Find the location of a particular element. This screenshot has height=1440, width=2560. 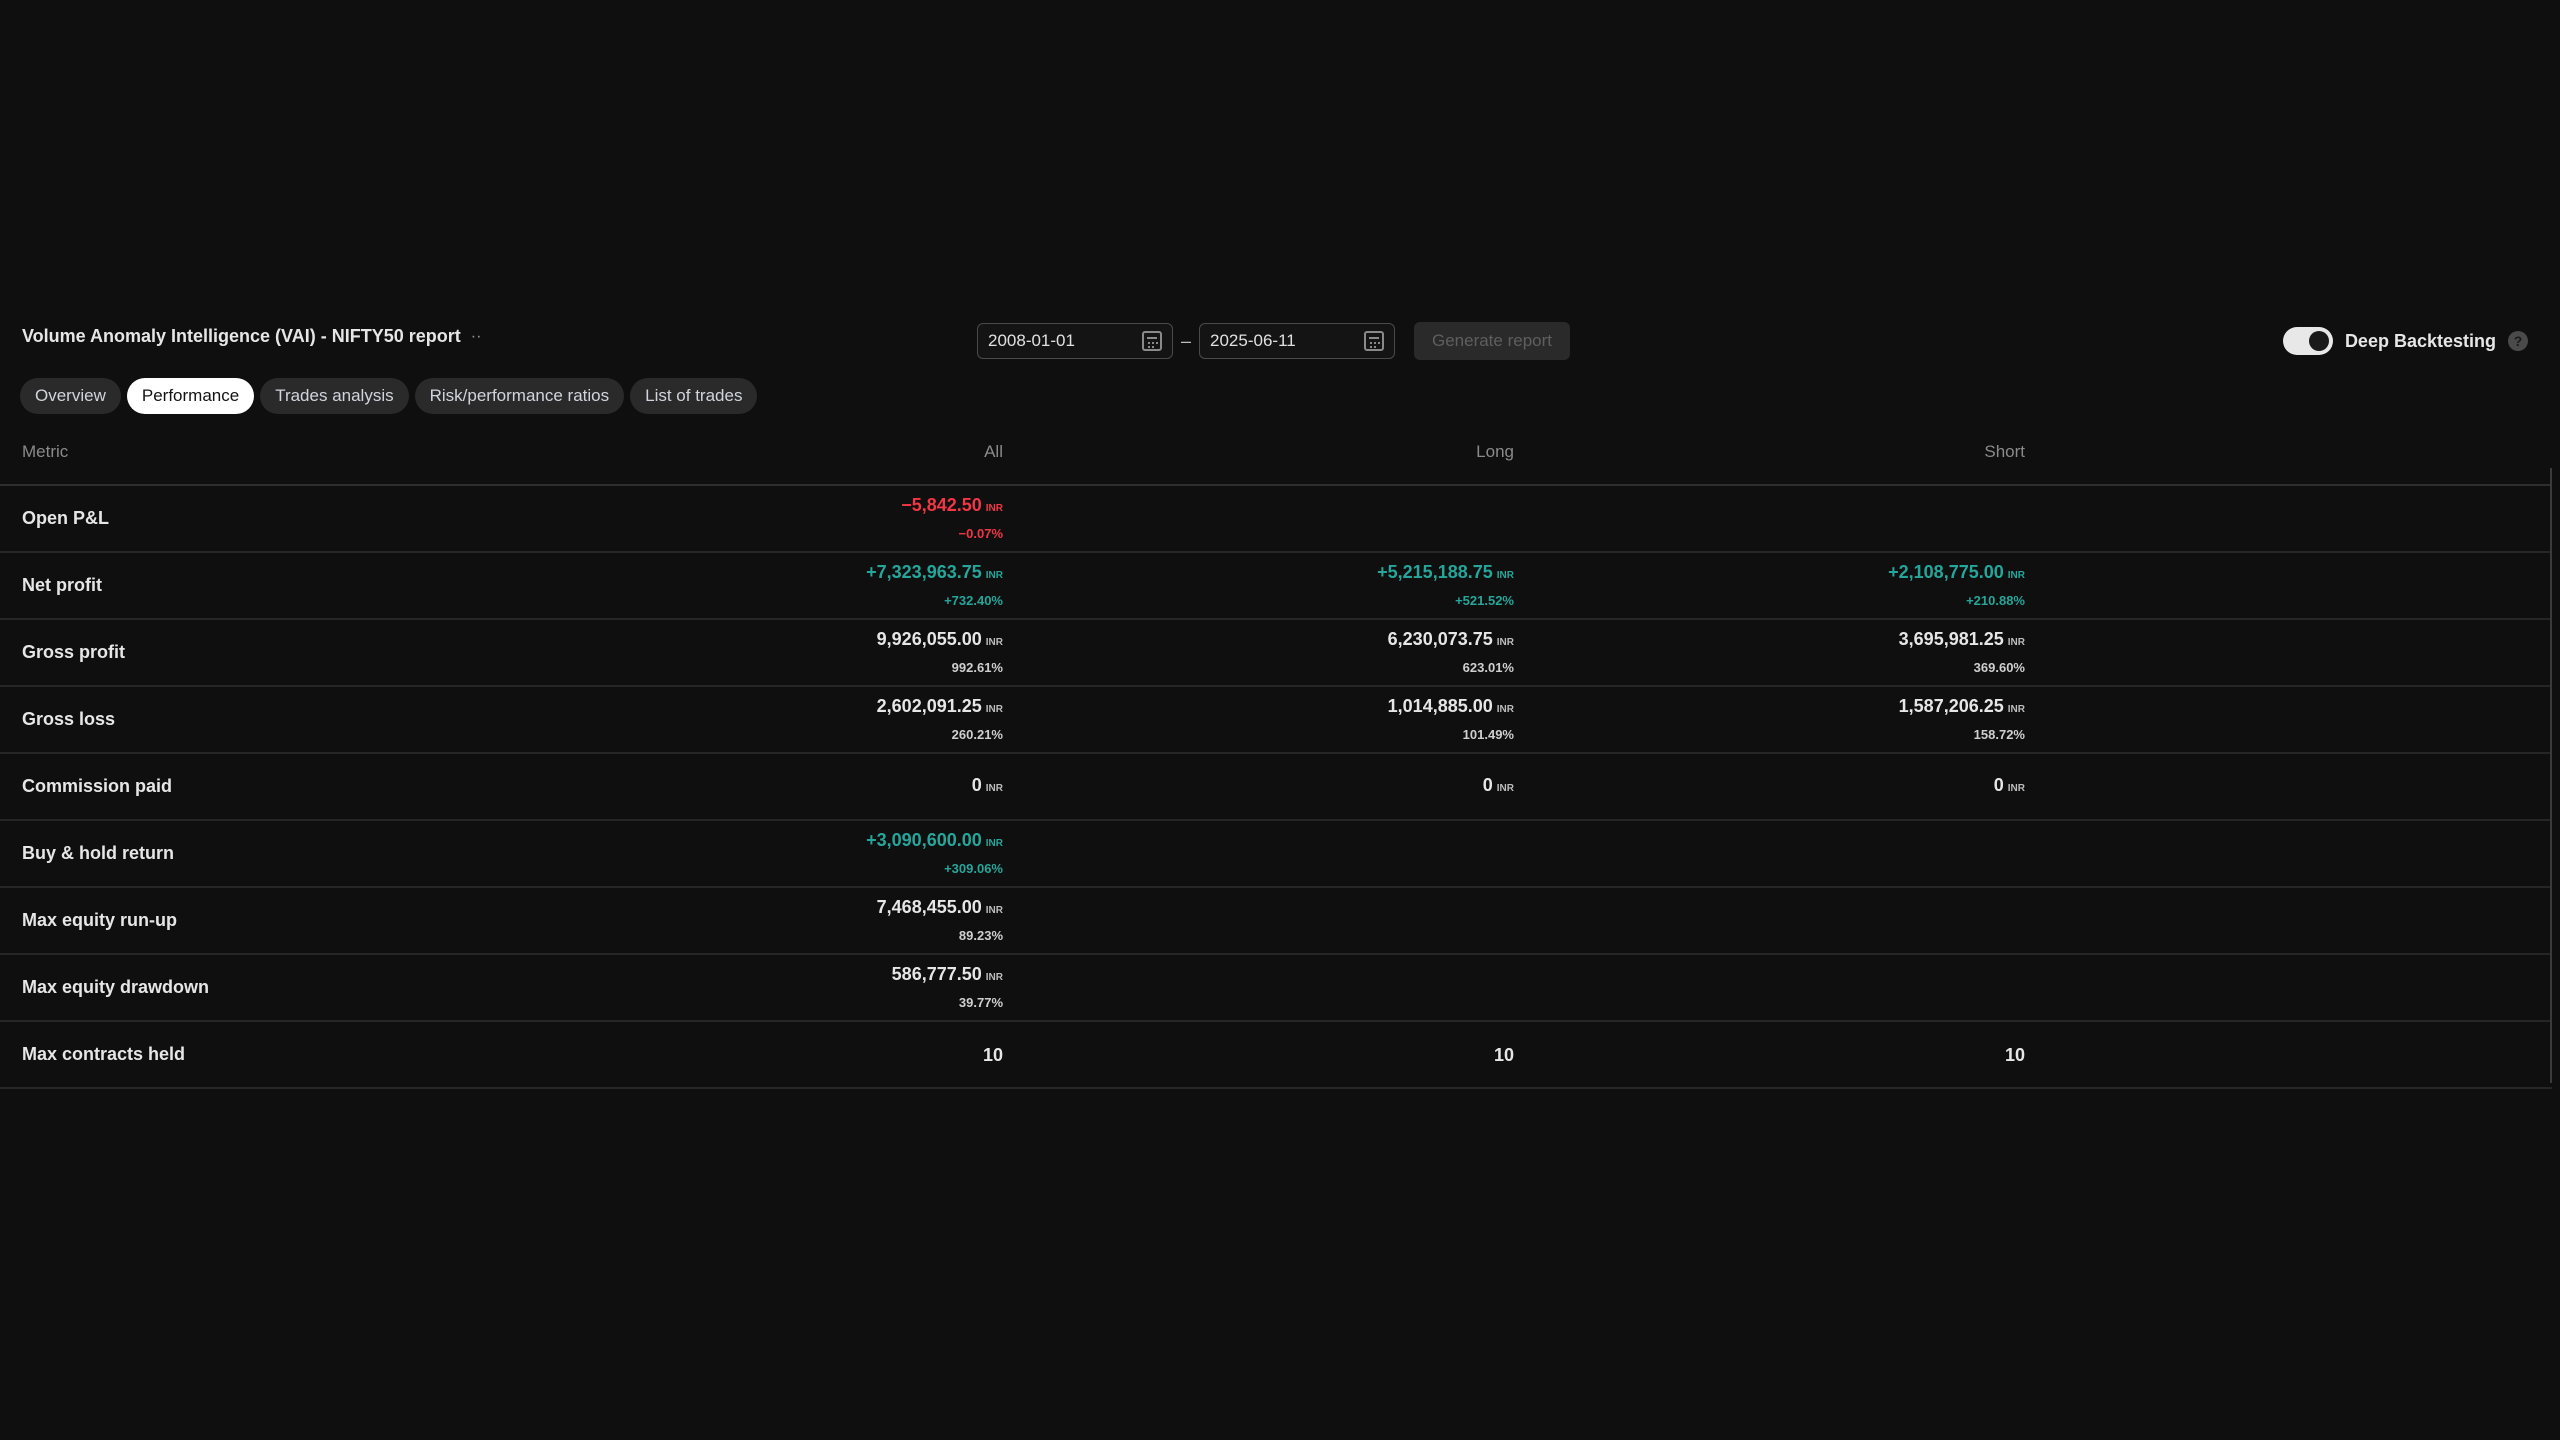

value-text: 10 is located at coordinates (2014, 1054).